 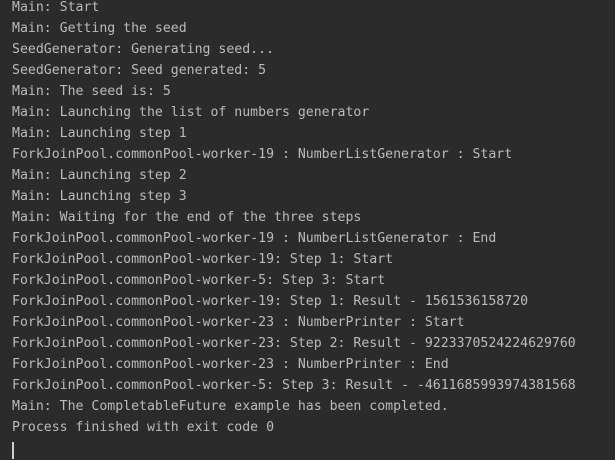 What do you see at coordinates (99, 28) in the screenshot?
I see `console-line: Main: Getting the seed` at bounding box center [99, 28].